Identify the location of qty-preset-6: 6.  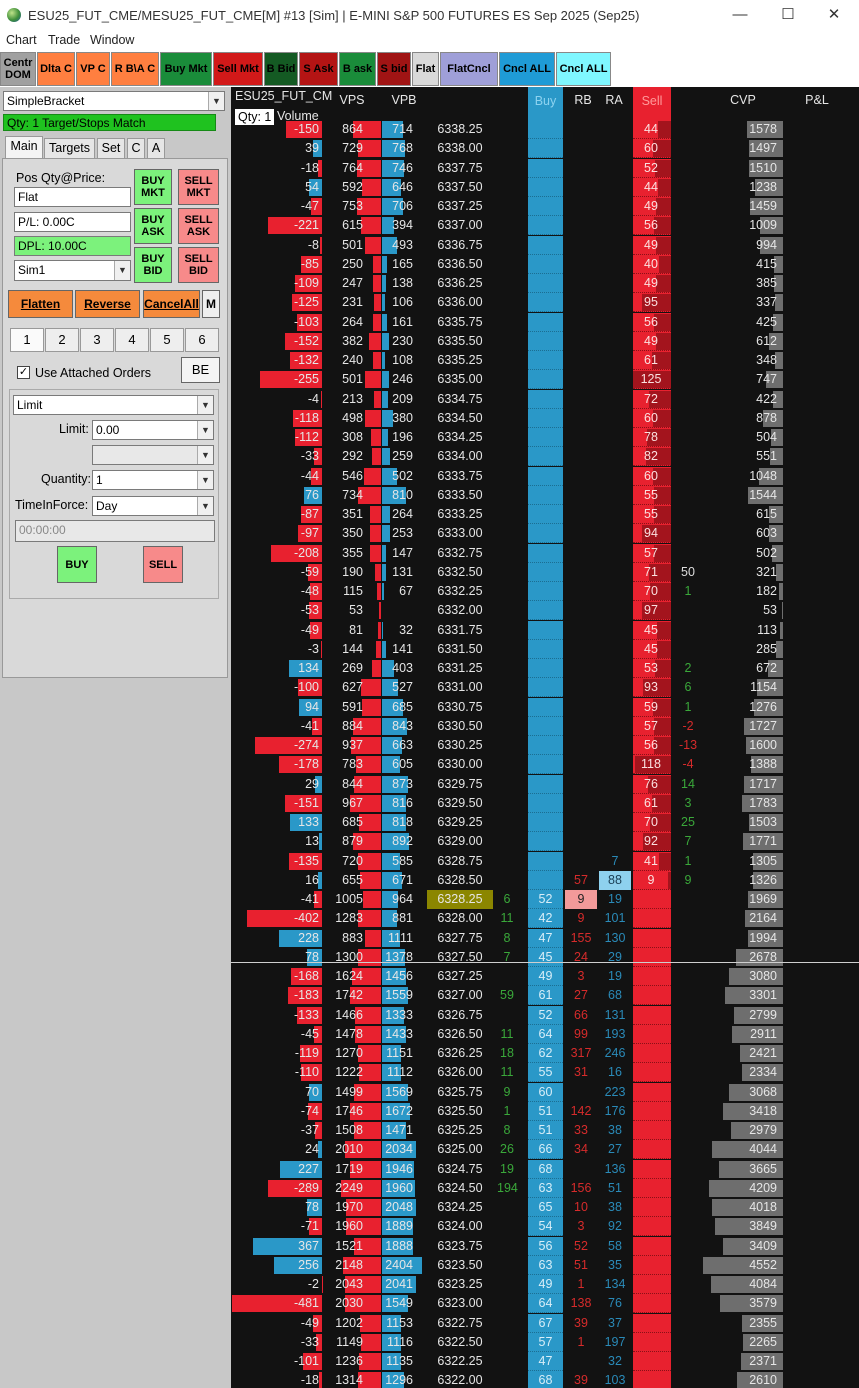
(202, 340).